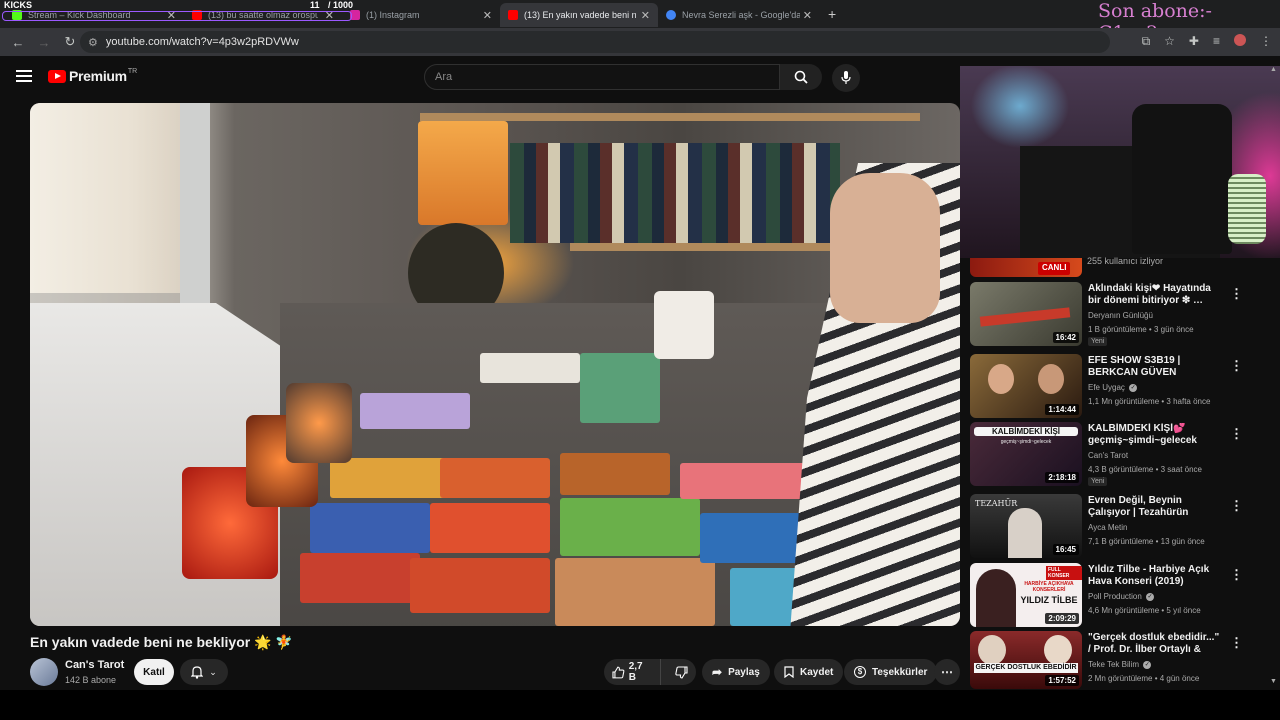  What do you see at coordinates (1026, 314) in the screenshot?
I see `video-thumbnail: 16:42` at bounding box center [1026, 314].